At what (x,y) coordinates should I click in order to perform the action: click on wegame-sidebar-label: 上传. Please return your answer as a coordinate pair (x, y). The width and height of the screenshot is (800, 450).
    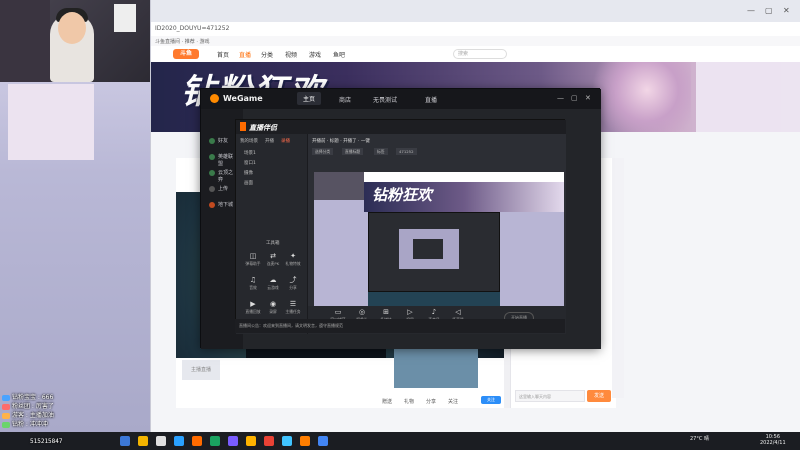
    Looking at the image, I should click on (223, 189).